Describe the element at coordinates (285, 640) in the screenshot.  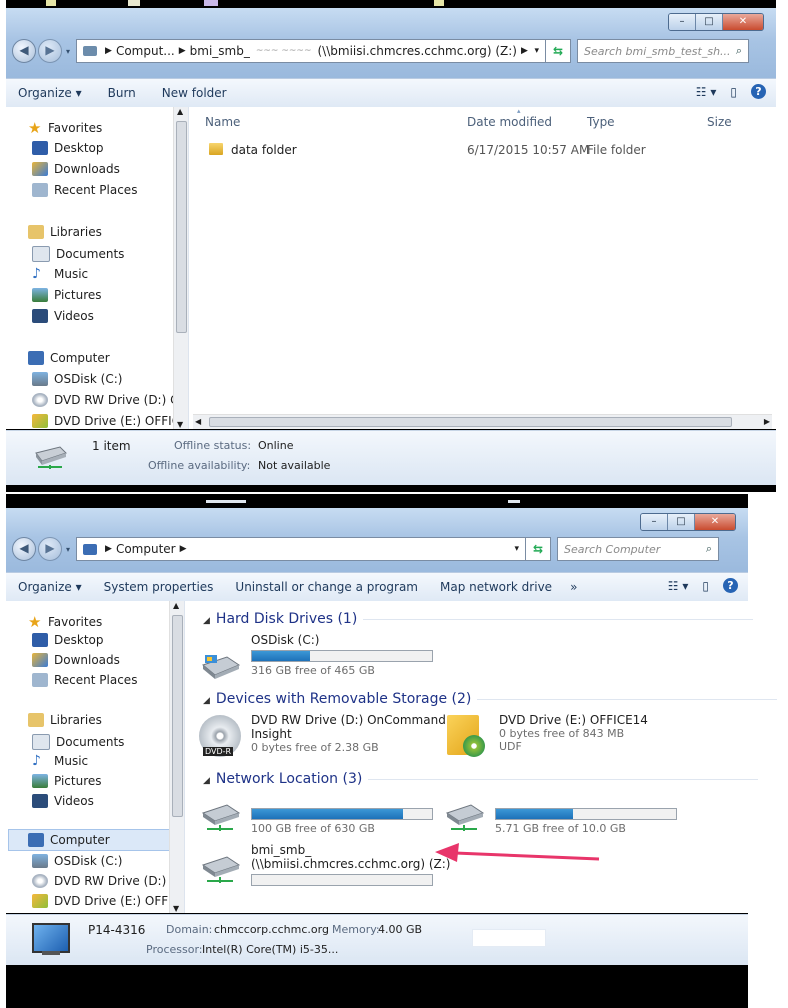
I see `drive-name: OSDisk (C:)` at that location.